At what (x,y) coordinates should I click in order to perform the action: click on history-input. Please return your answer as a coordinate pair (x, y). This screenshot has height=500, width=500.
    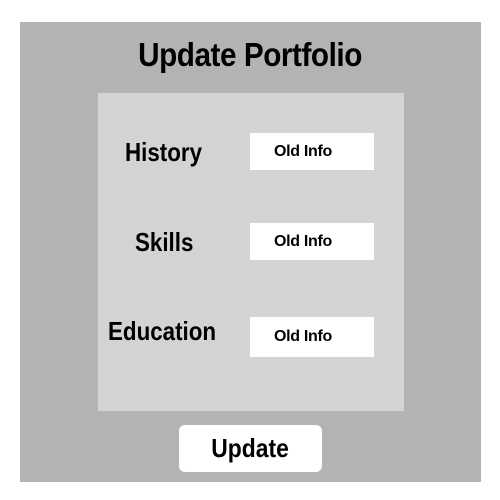
    Looking at the image, I should click on (312, 151).